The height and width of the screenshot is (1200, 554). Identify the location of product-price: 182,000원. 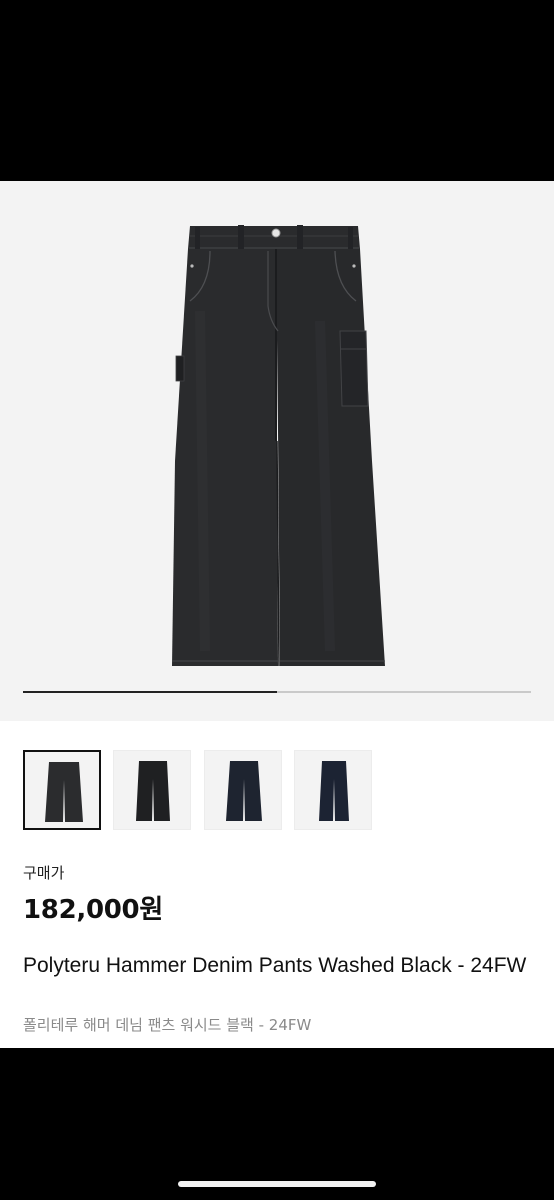
(93, 910).